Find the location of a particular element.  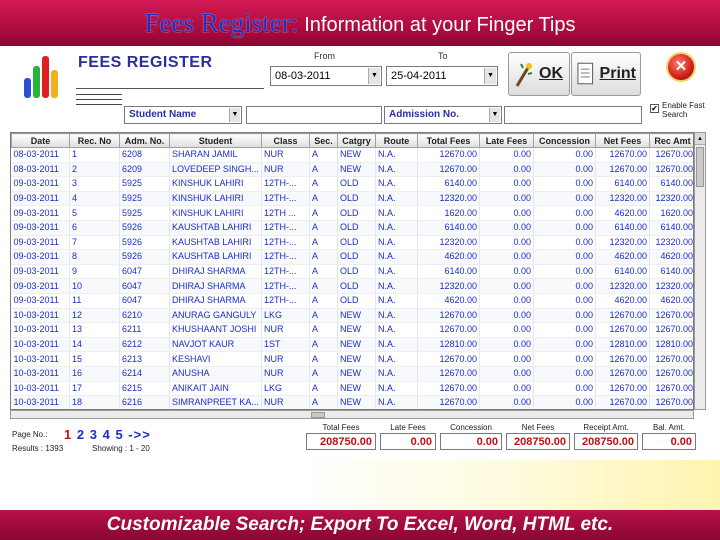

page-link: 1 is located at coordinates (68, 434).